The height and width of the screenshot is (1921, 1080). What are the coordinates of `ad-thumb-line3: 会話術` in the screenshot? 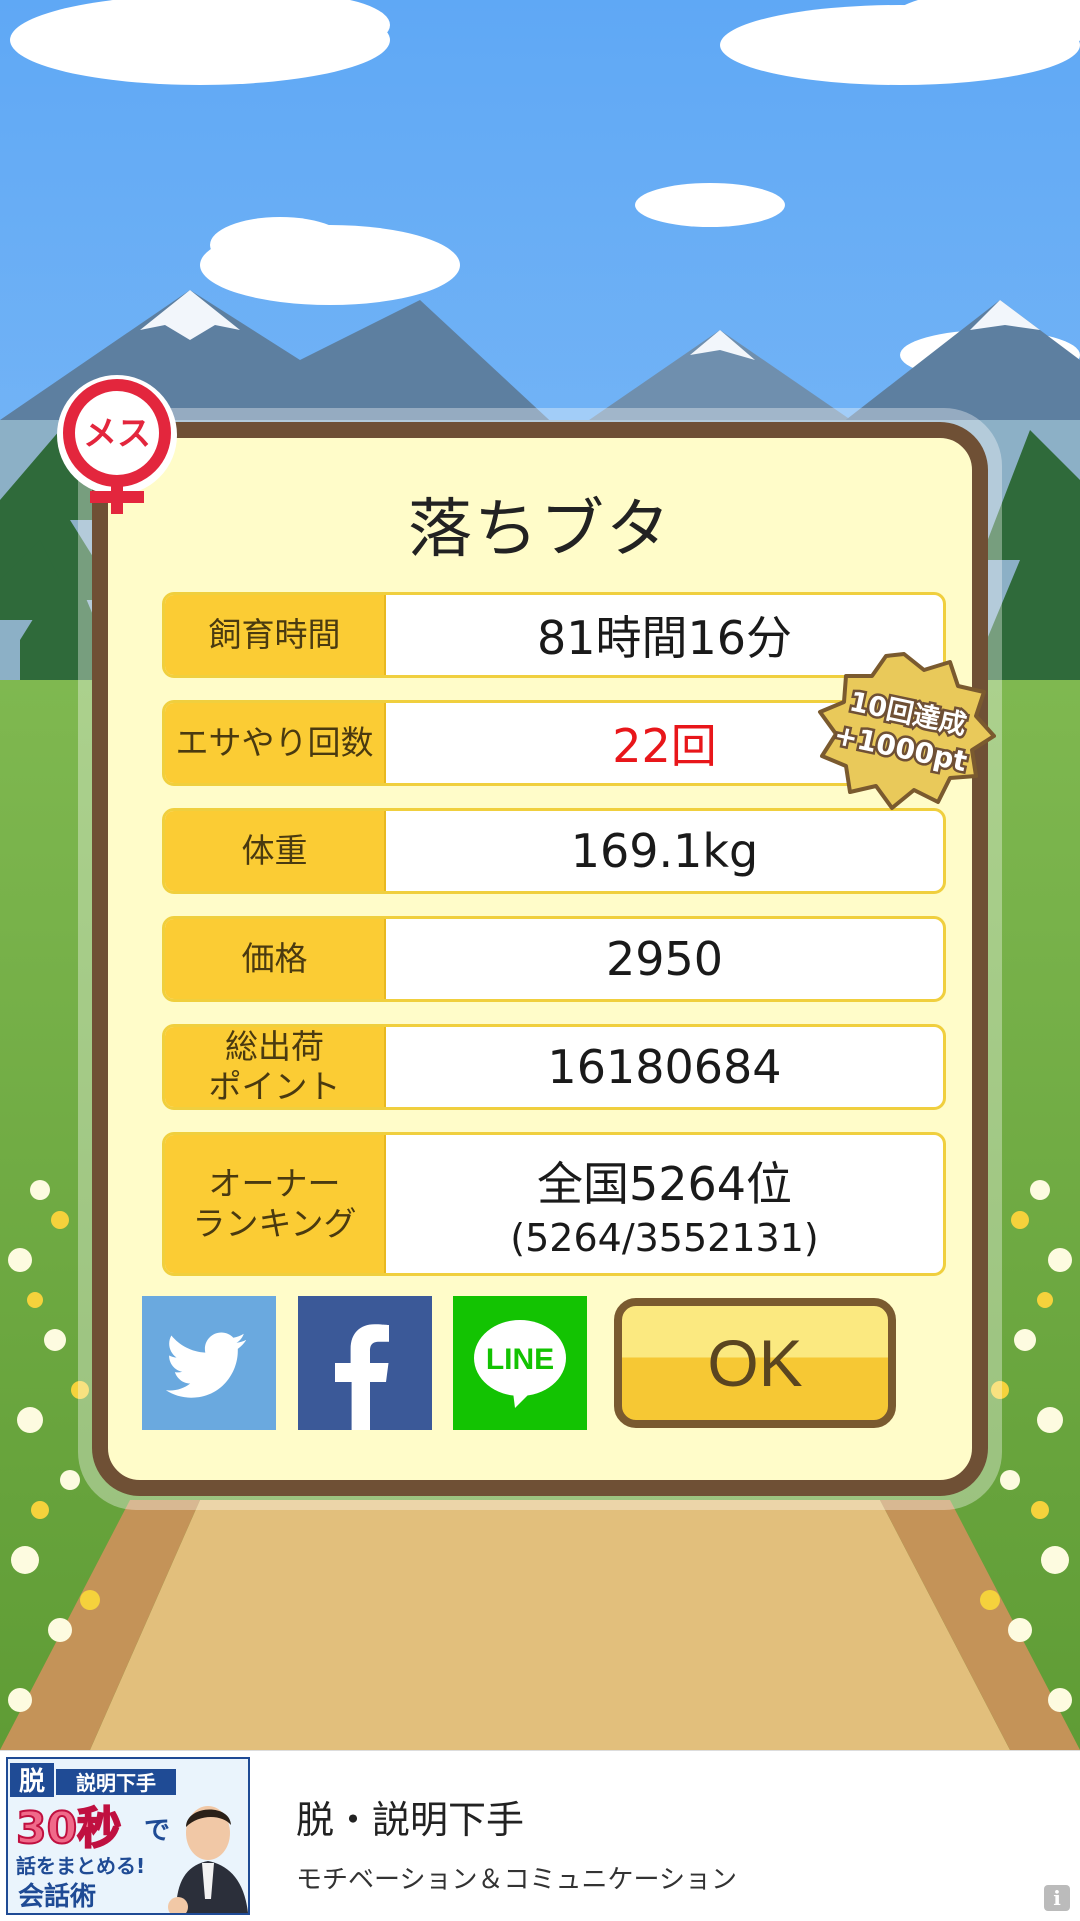 It's located at (57, 1896).